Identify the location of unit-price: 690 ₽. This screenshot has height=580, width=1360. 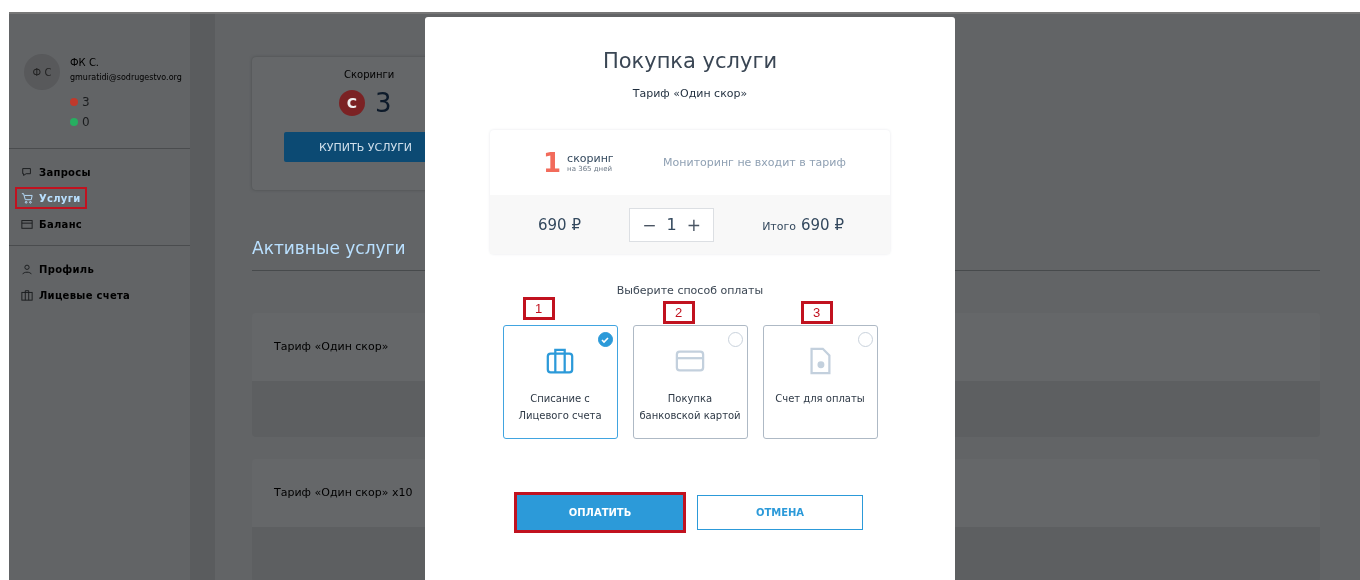
(559, 224).